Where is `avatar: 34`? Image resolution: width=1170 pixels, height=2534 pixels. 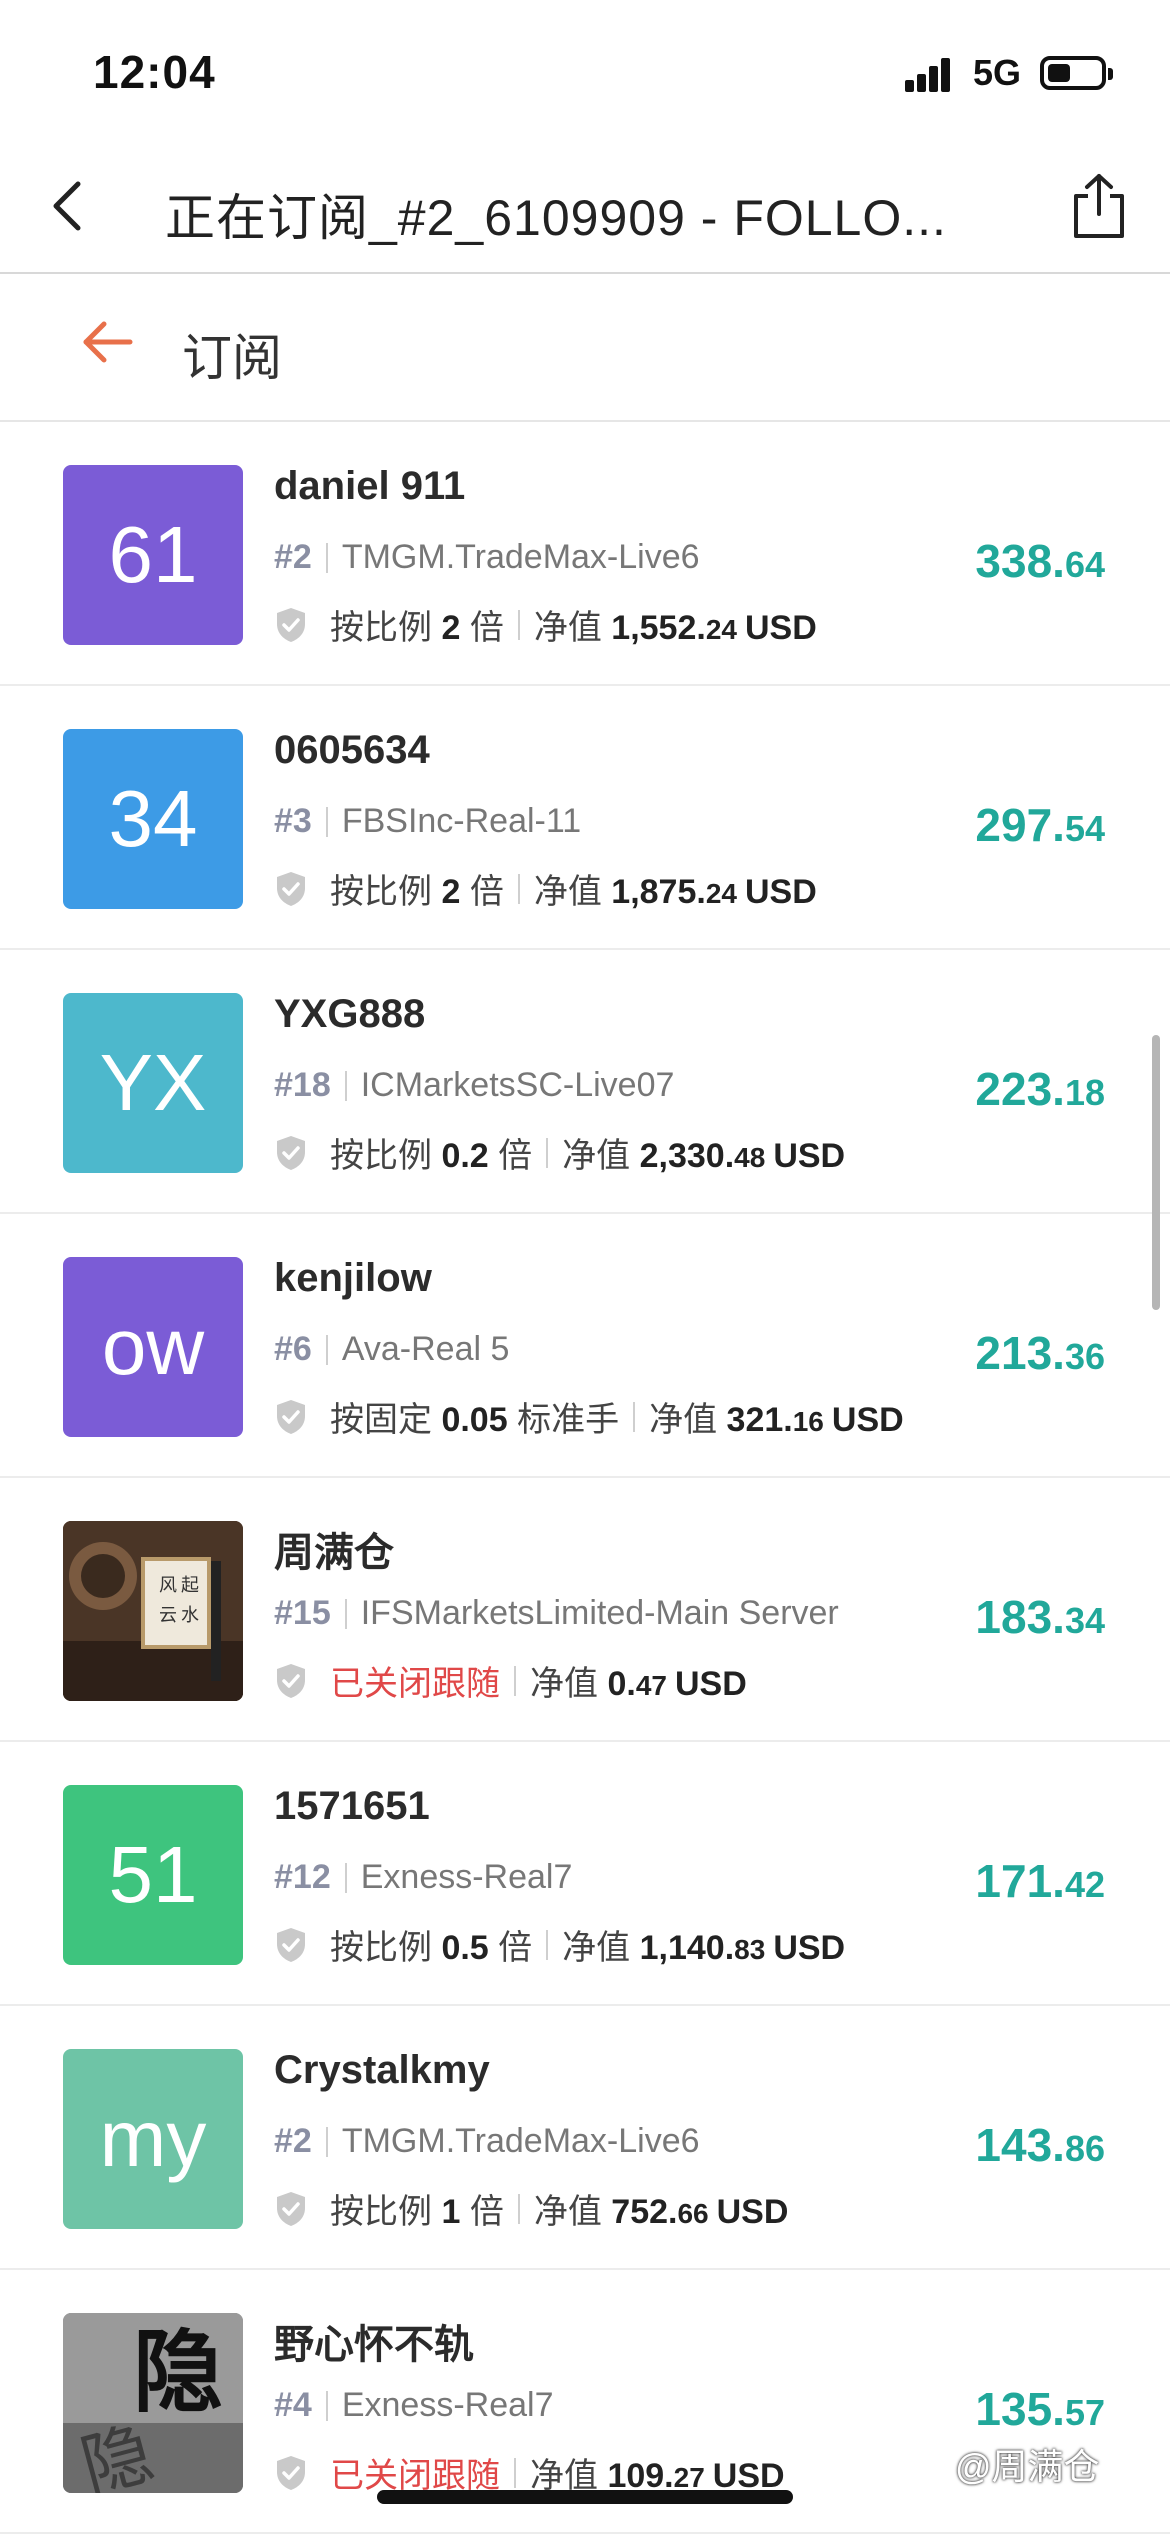 avatar: 34 is located at coordinates (153, 819).